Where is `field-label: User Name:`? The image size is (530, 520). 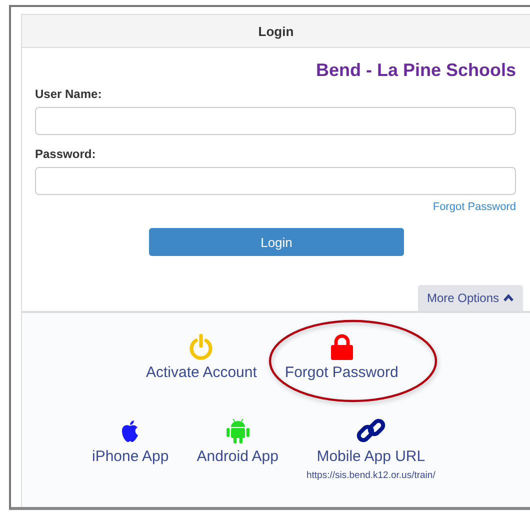
field-label: User Name: is located at coordinates (69, 94).